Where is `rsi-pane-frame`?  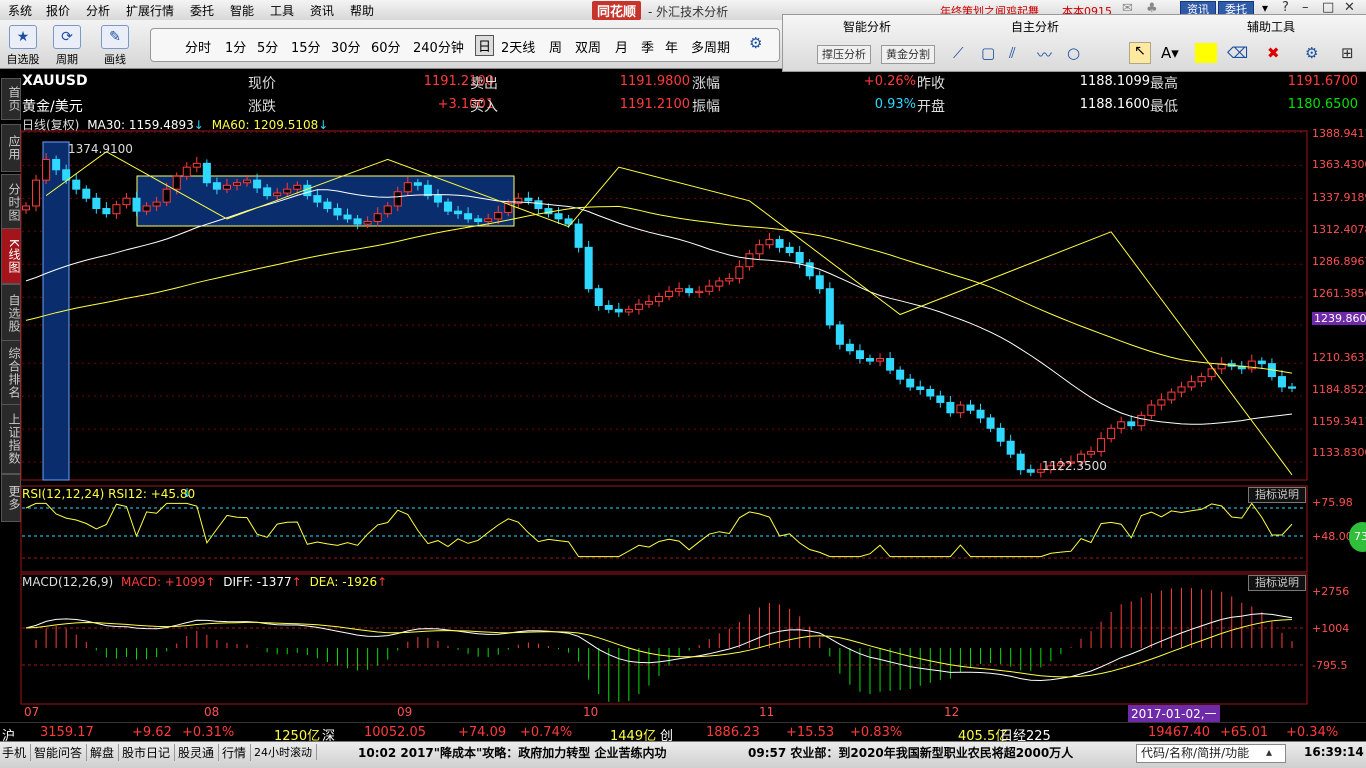
rsi-pane-frame is located at coordinates (664, 529).